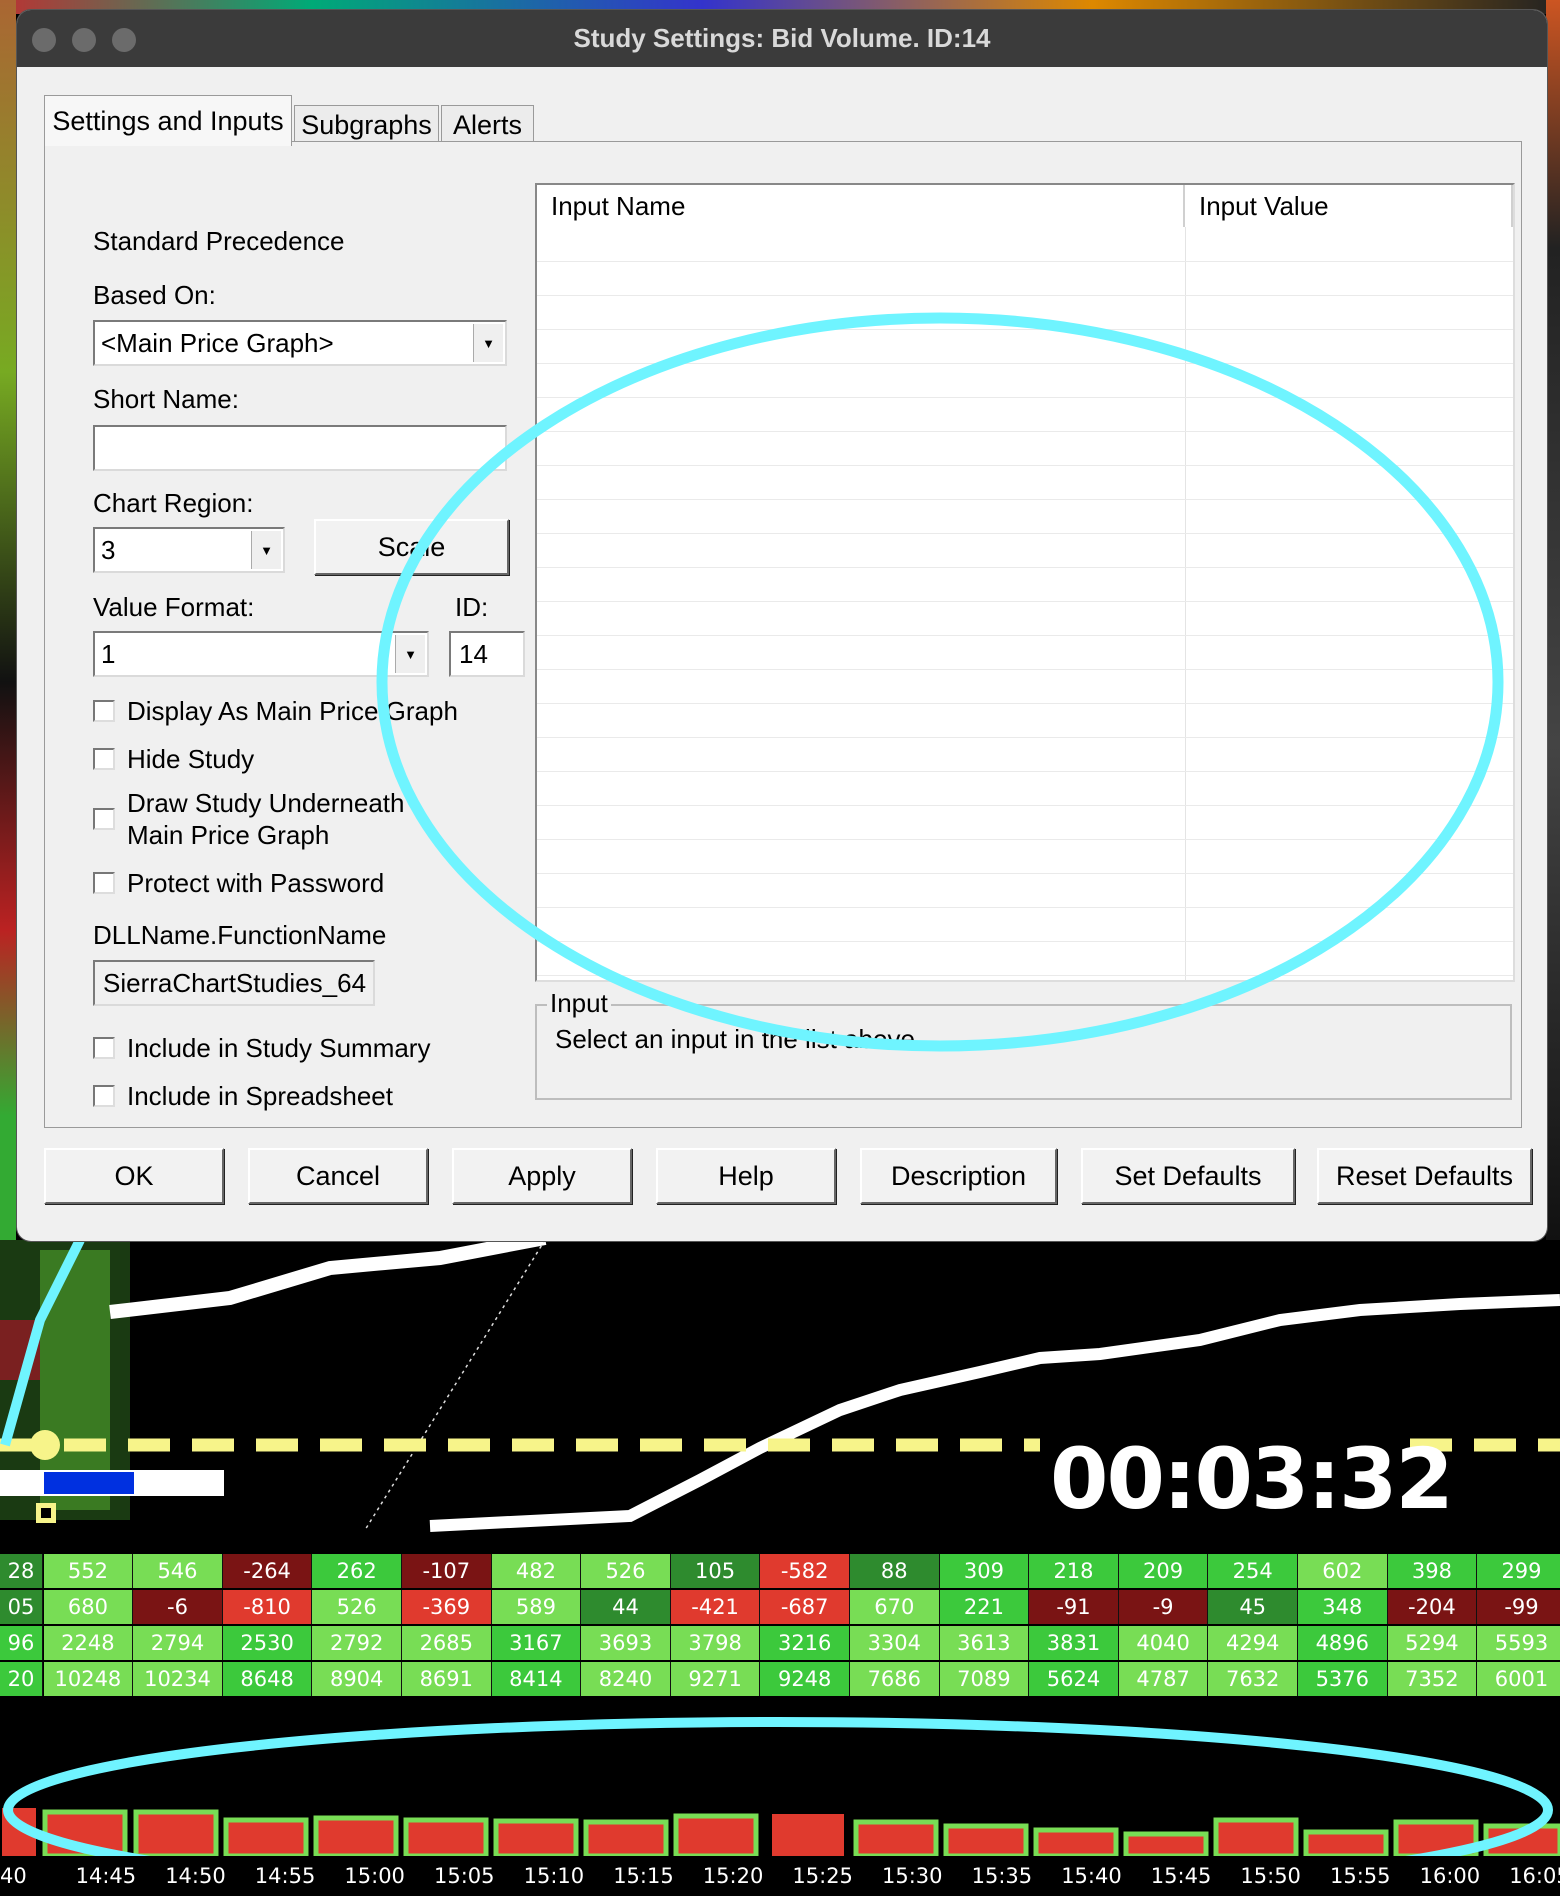 This screenshot has height=1896, width=1560. I want to click on time-tick-label: 15:55, so click(1360, 1876).